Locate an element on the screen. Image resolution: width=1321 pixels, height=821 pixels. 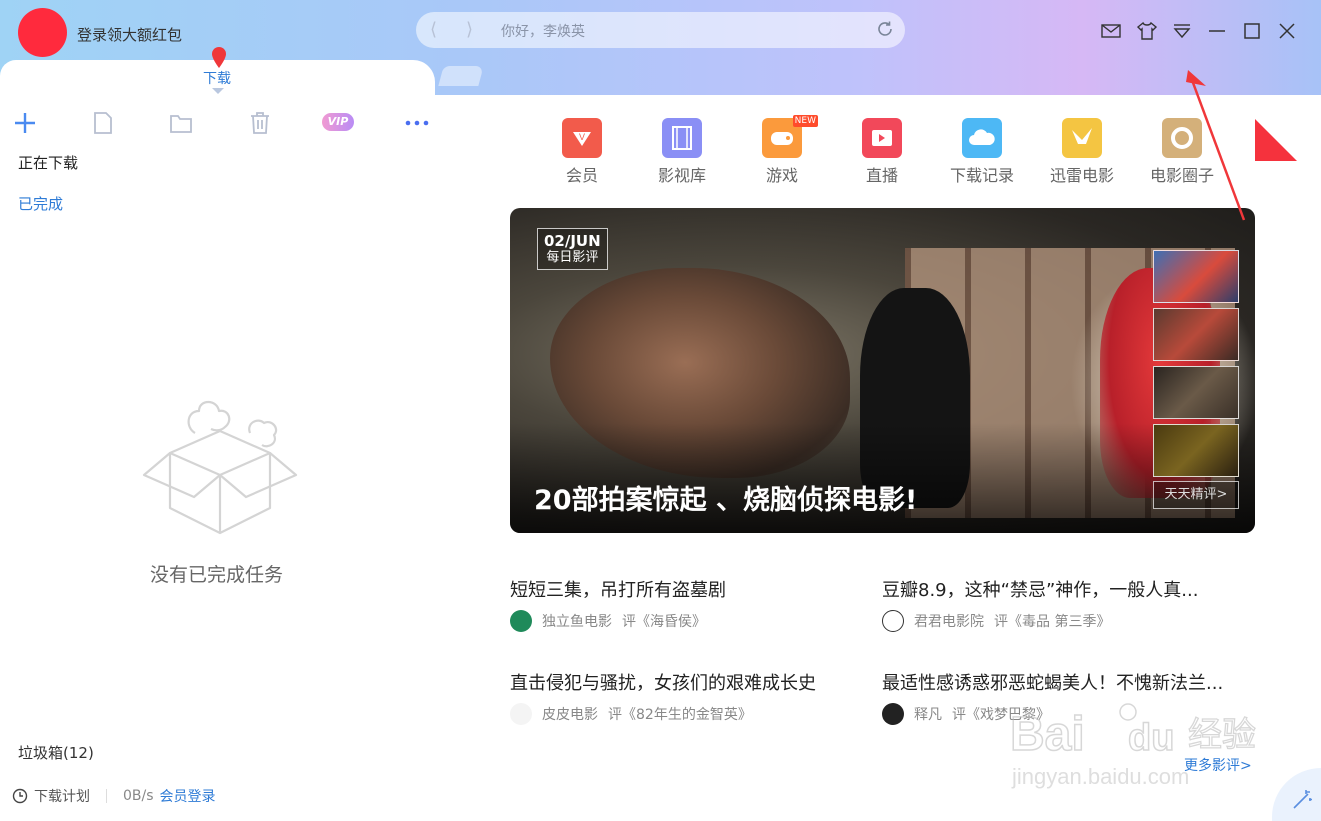
skin-shirt-icon is located at coordinates (1147, 31).